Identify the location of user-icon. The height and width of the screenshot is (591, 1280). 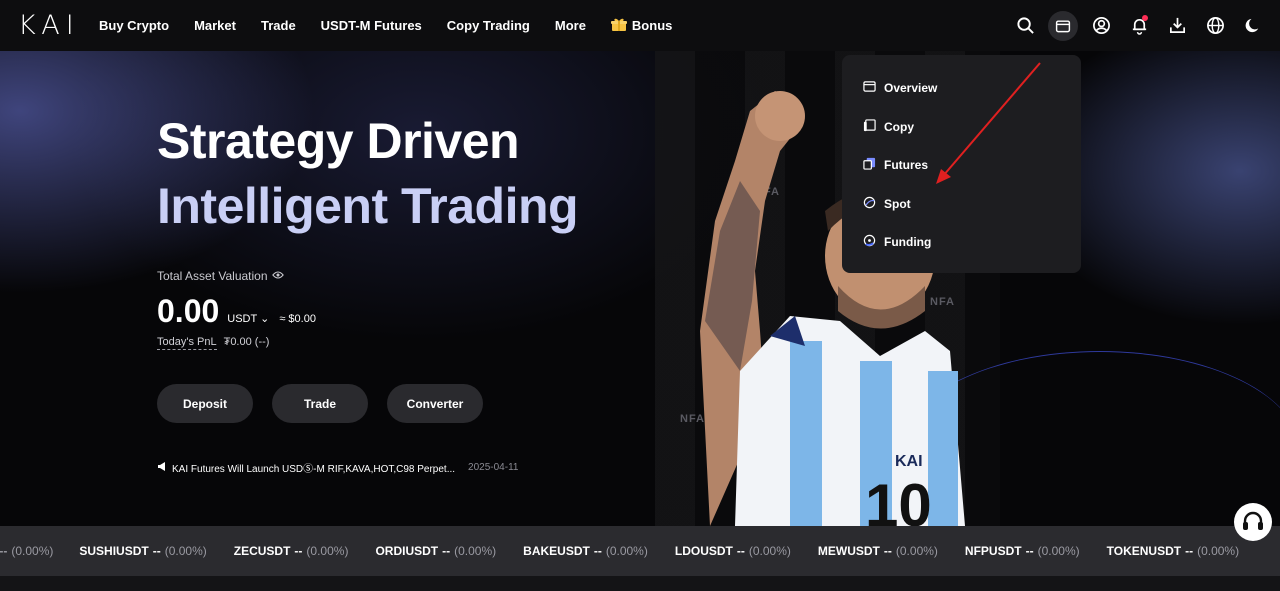
(1101, 26).